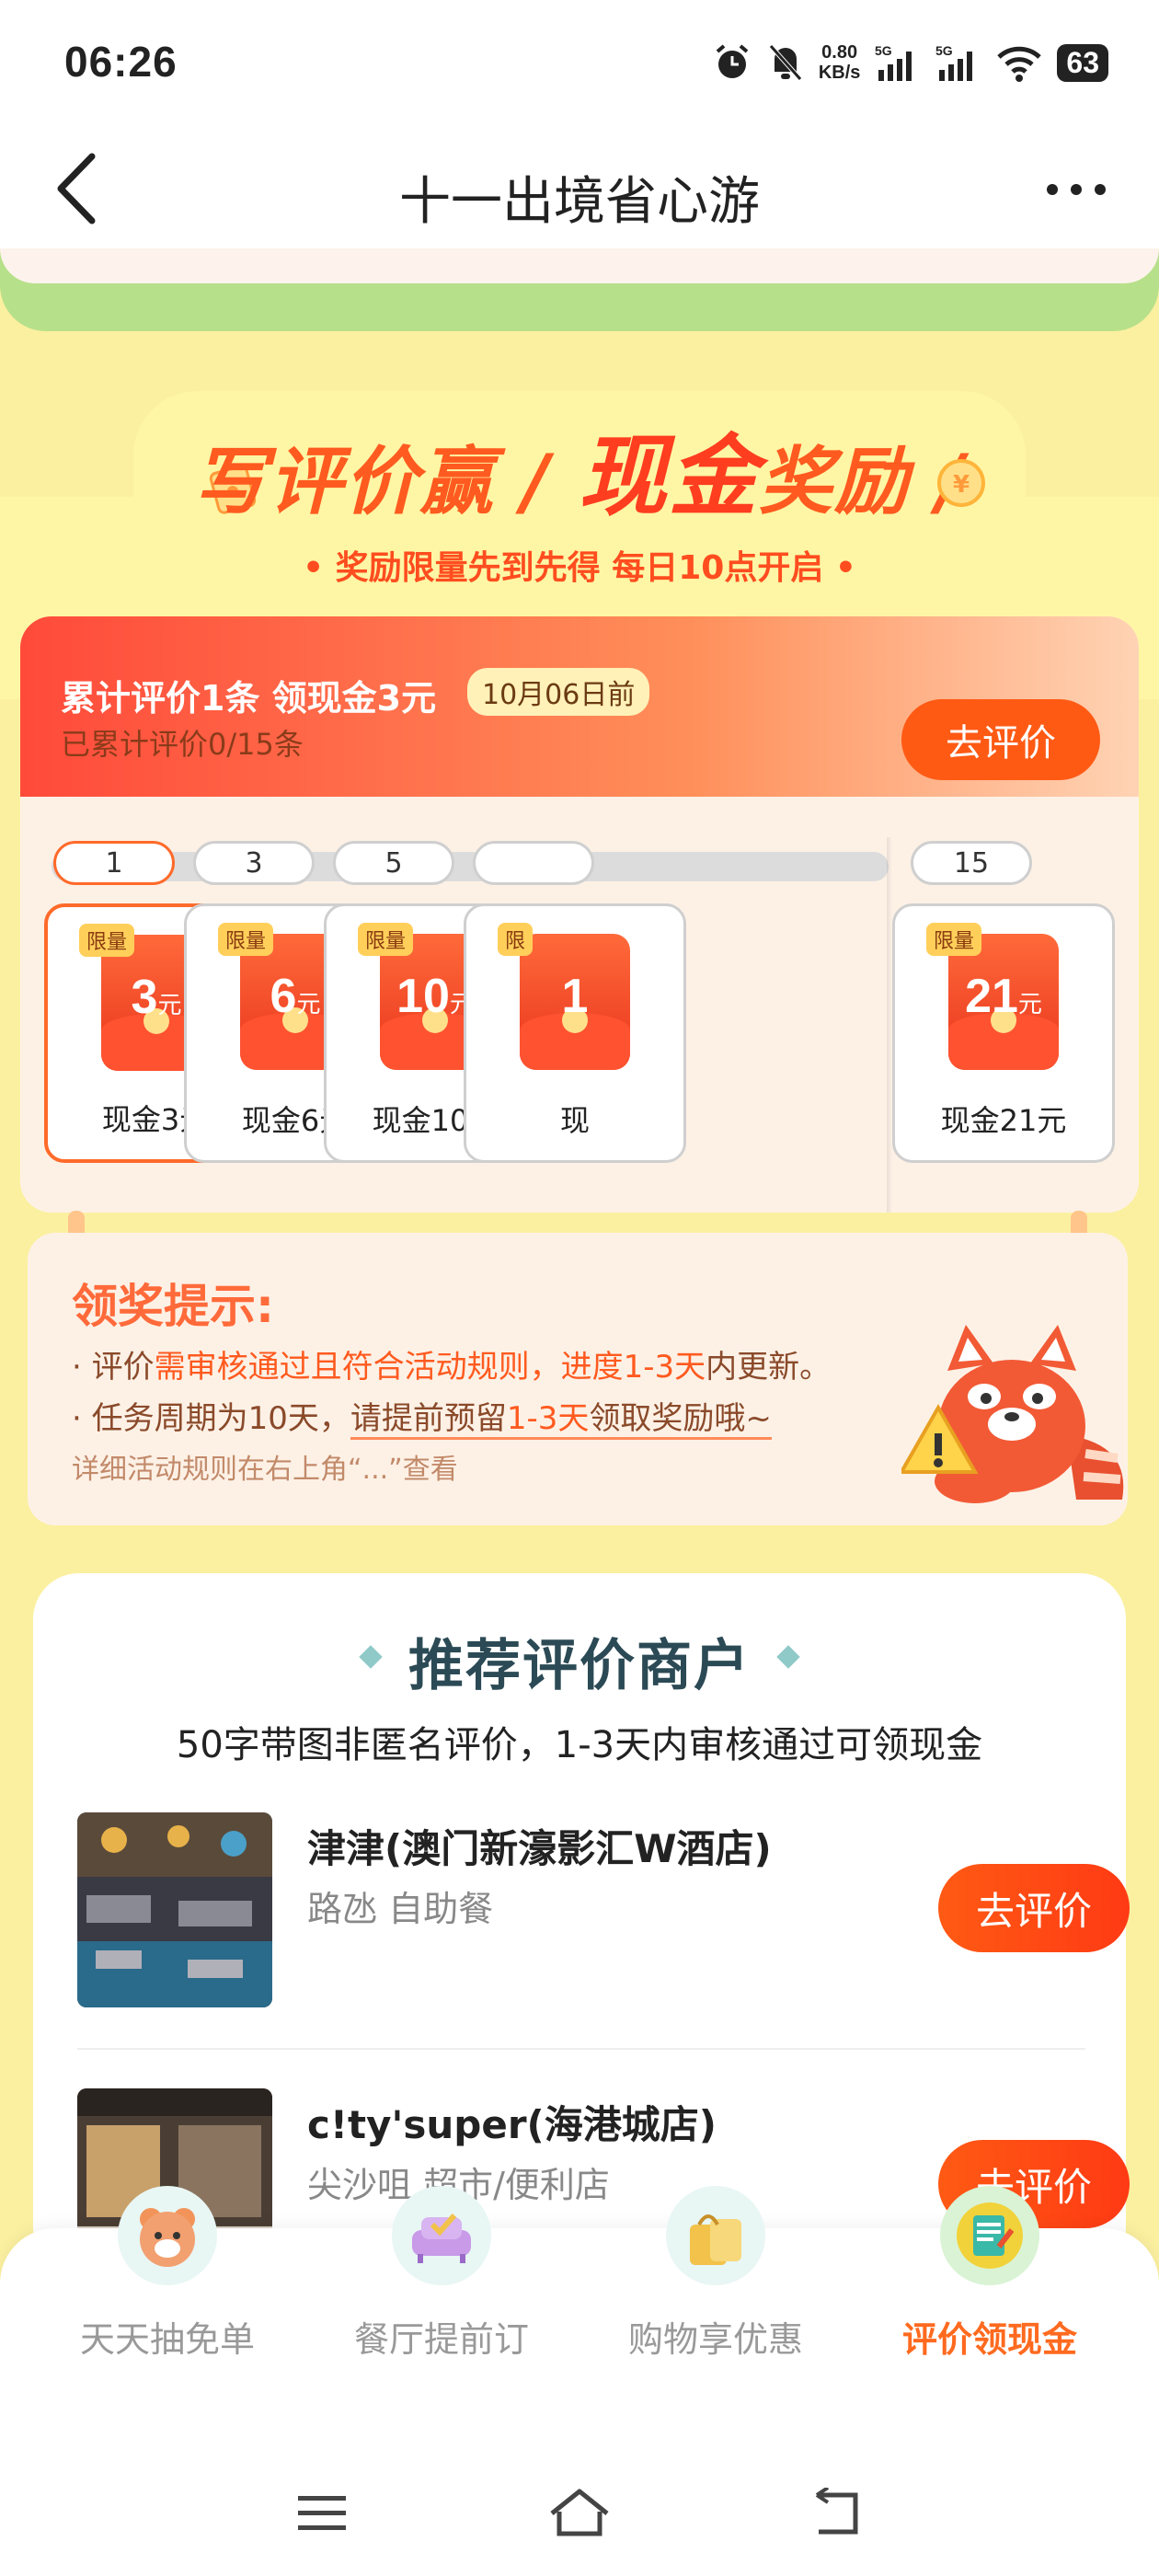 Image resolution: width=1159 pixels, height=2576 pixels. I want to click on tier-amount-value: 10, so click(423, 997).